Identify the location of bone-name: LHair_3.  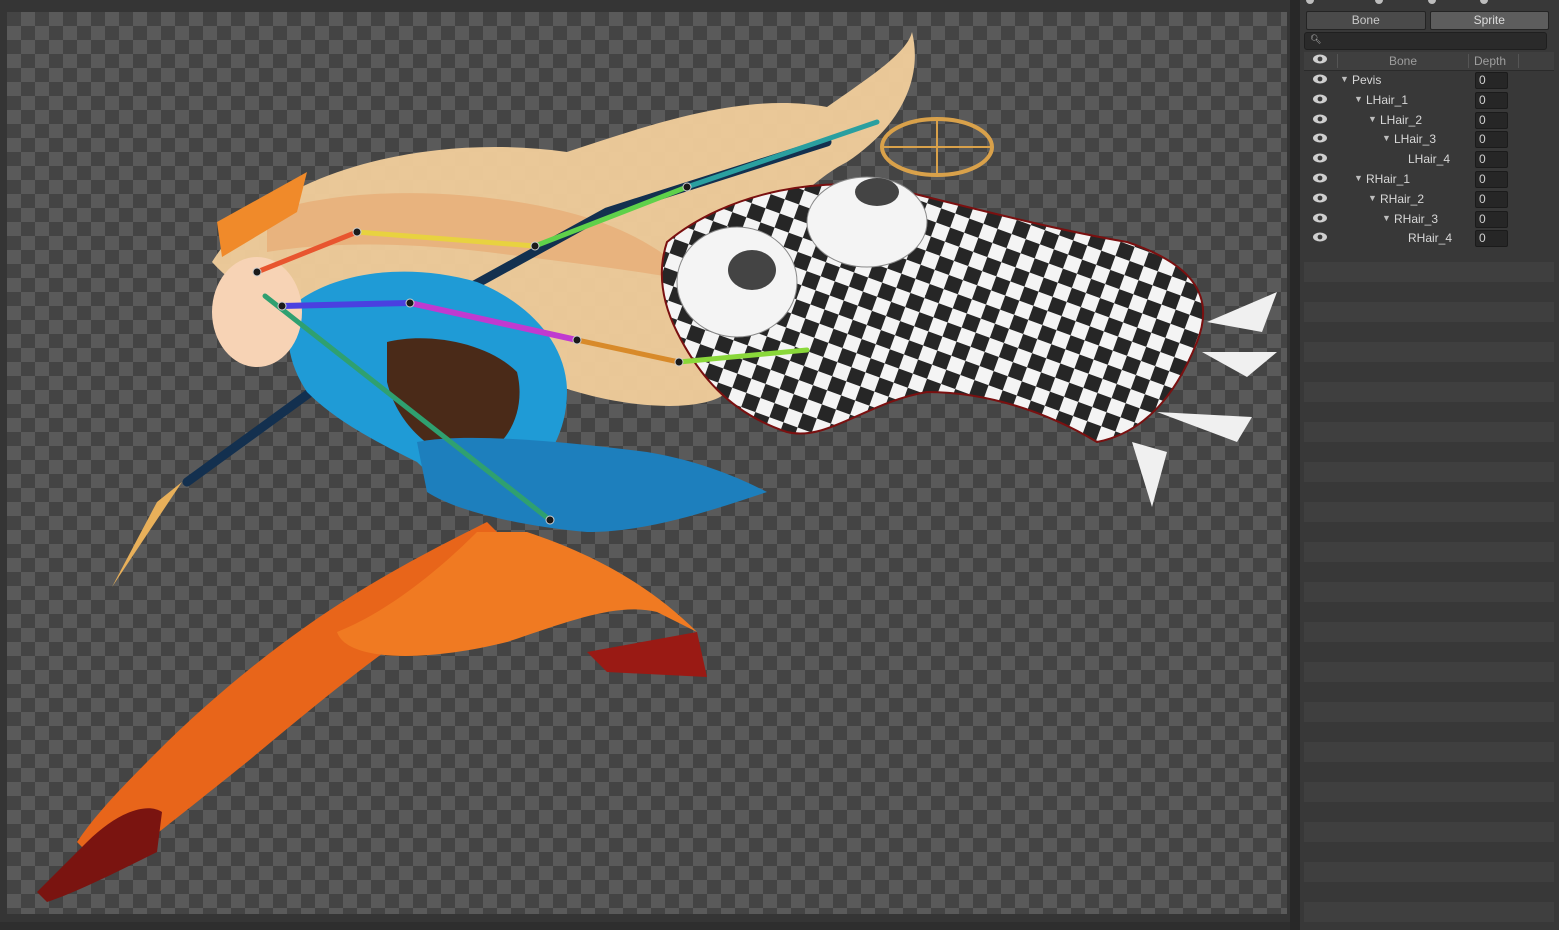
(1415, 139).